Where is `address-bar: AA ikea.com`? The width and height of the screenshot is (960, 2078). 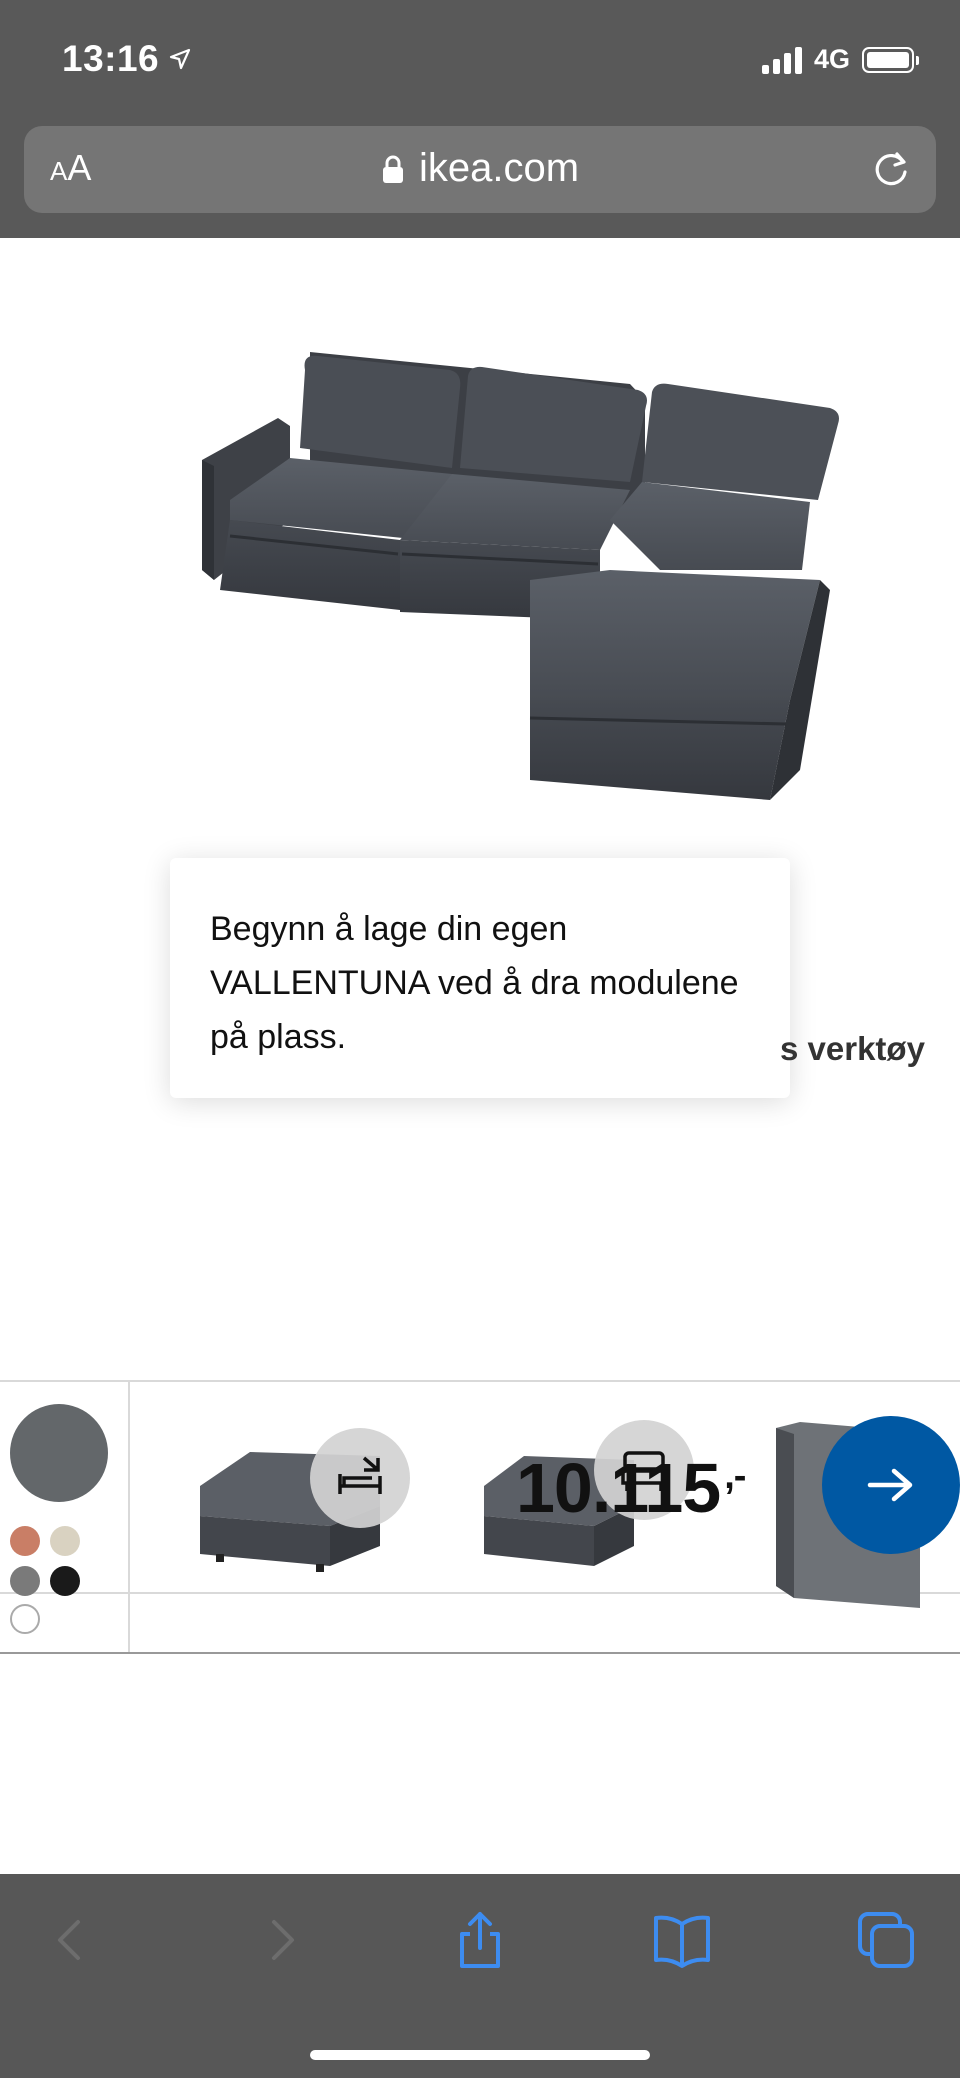
address-bar: AA ikea.com is located at coordinates (480, 169).